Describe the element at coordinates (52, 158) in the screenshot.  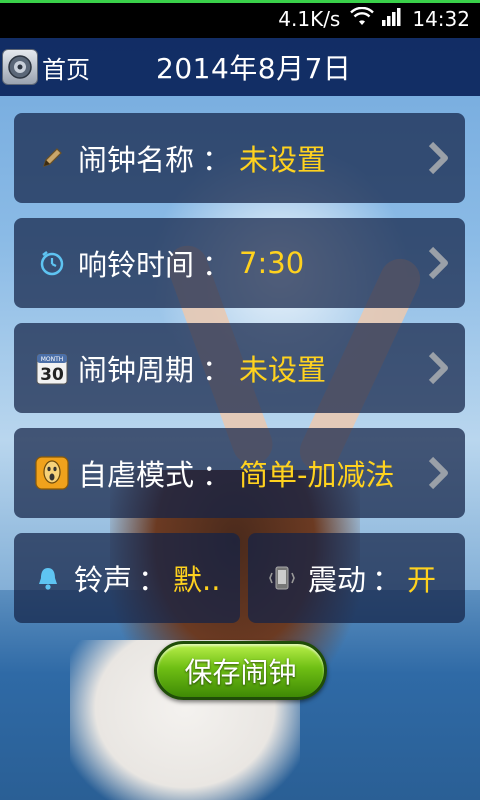
I see `pencil-icon` at that location.